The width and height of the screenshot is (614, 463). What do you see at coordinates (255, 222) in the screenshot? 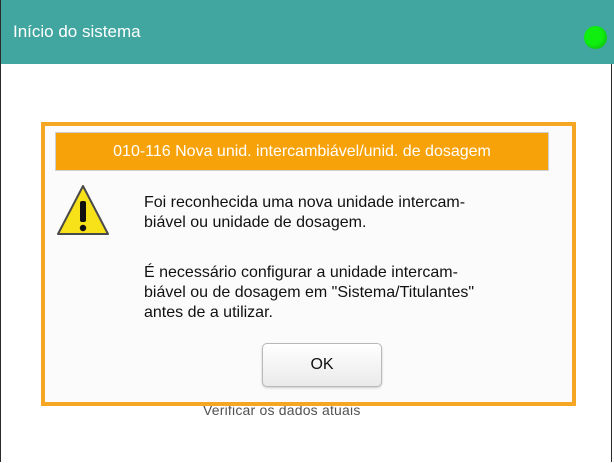
I see `message-line: biável ou unidade de dosagem.` at bounding box center [255, 222].